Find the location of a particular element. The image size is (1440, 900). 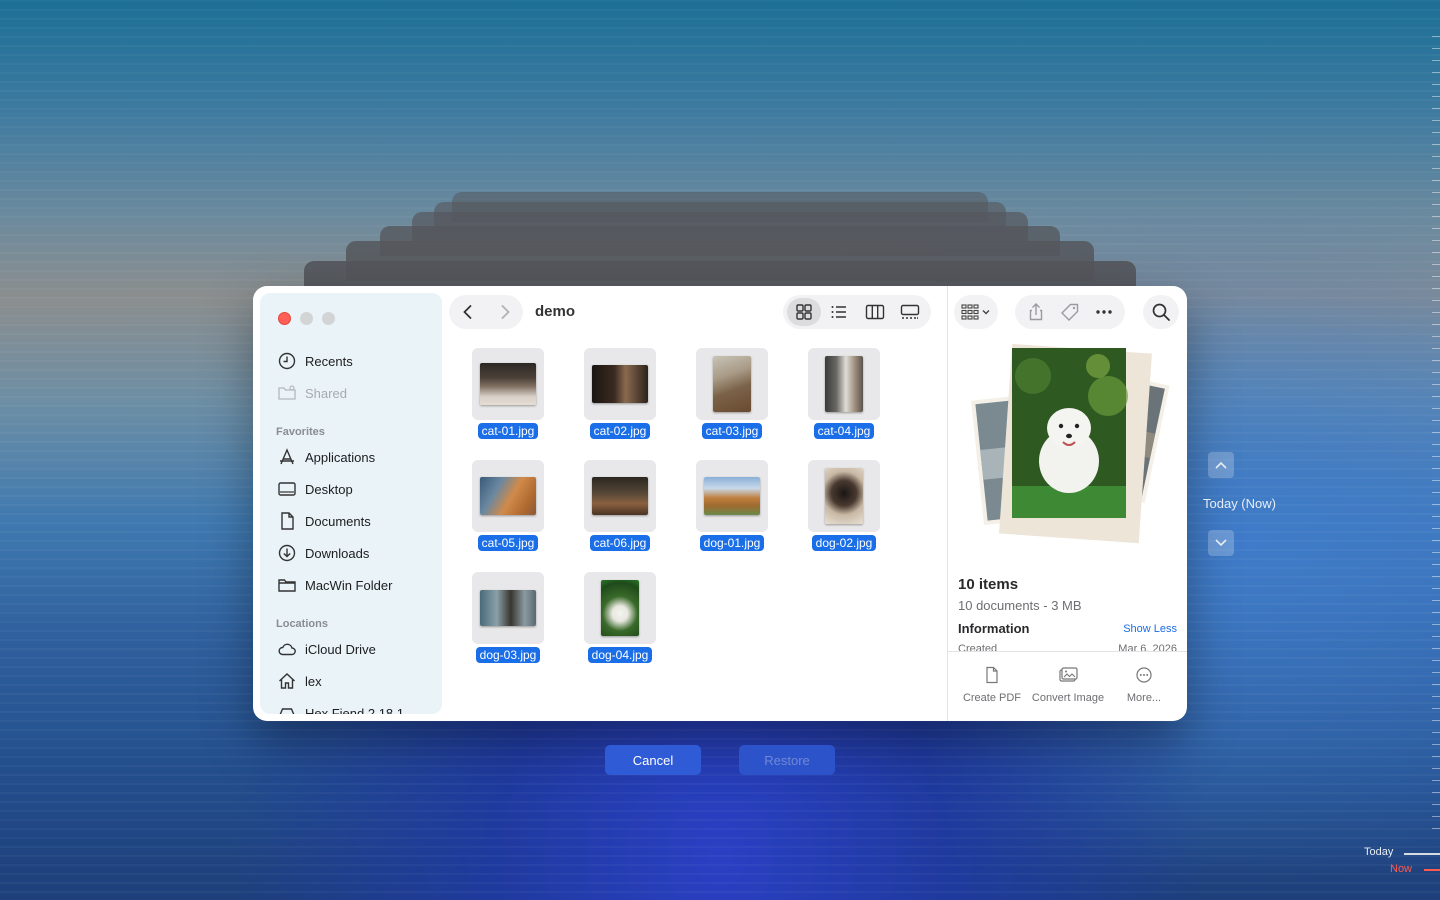

sidebar-item-documents: Documents is located at coordinates (324, 521).